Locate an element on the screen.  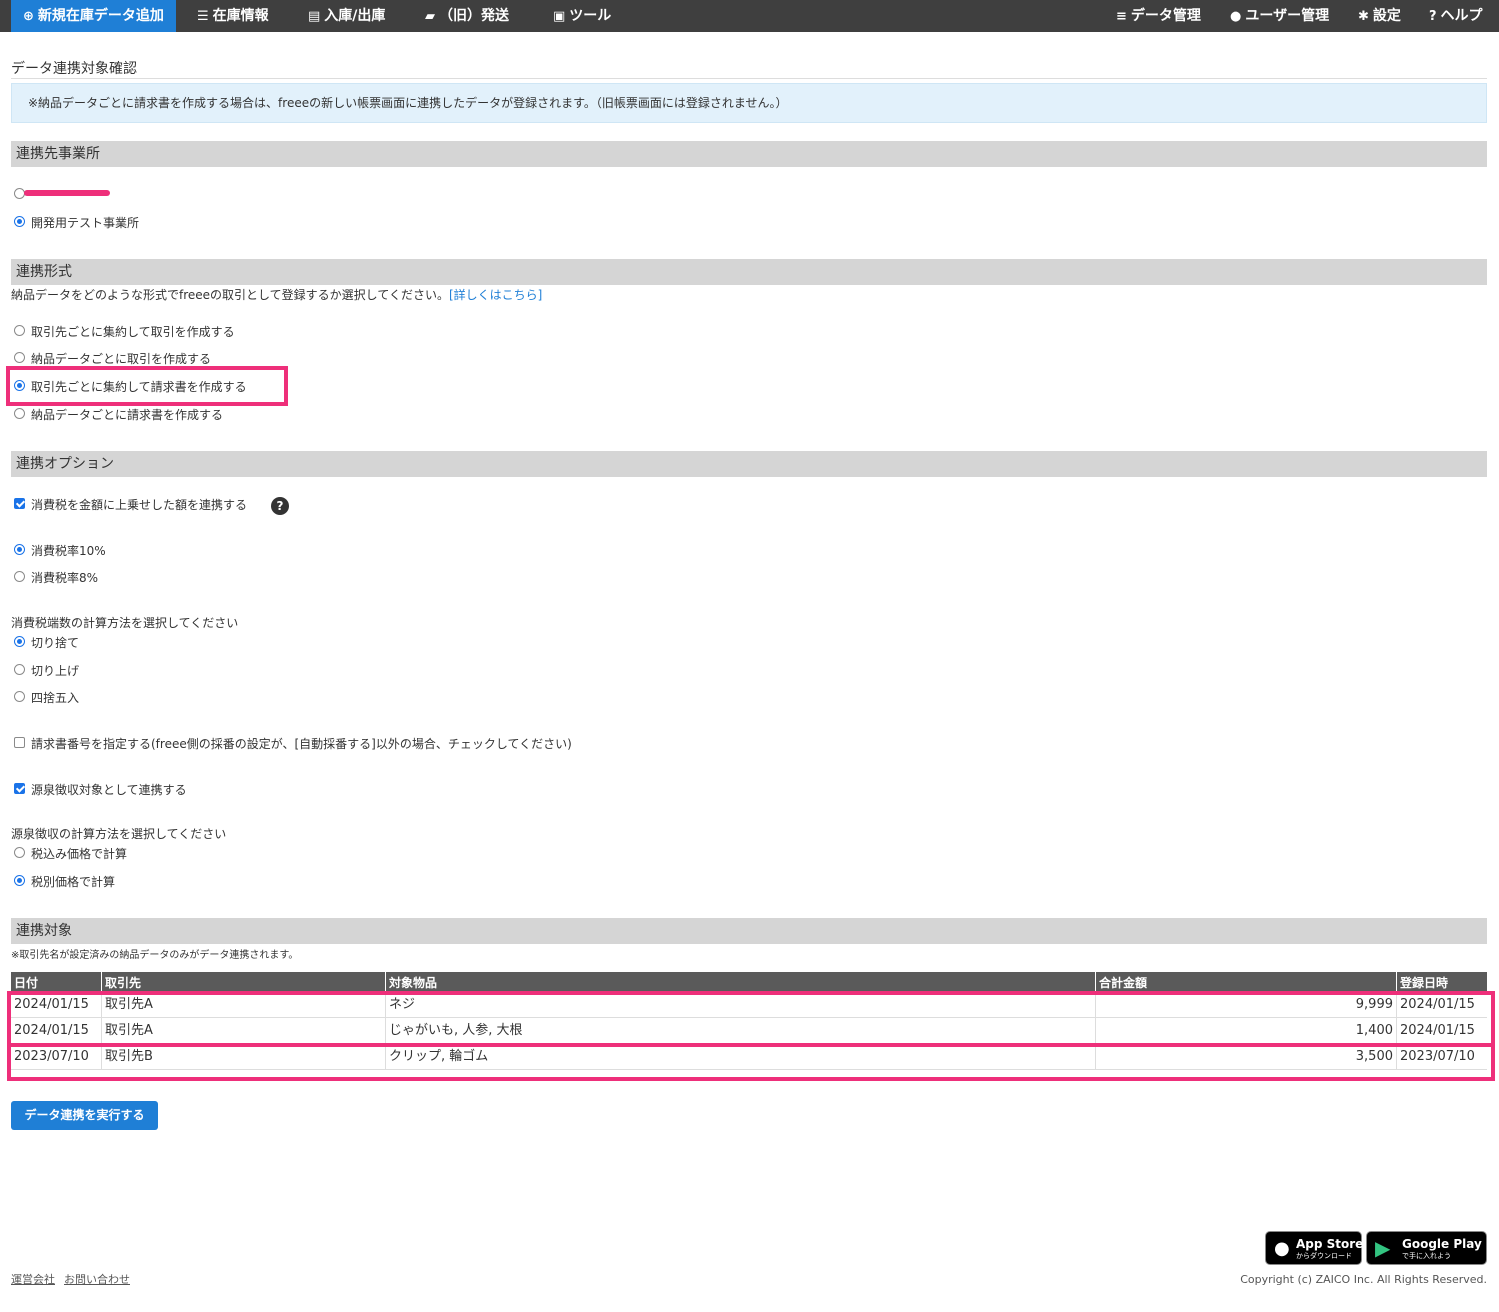
nav-new-item-label: 新規在庫データ追加 is located at coordinates (100, 16).